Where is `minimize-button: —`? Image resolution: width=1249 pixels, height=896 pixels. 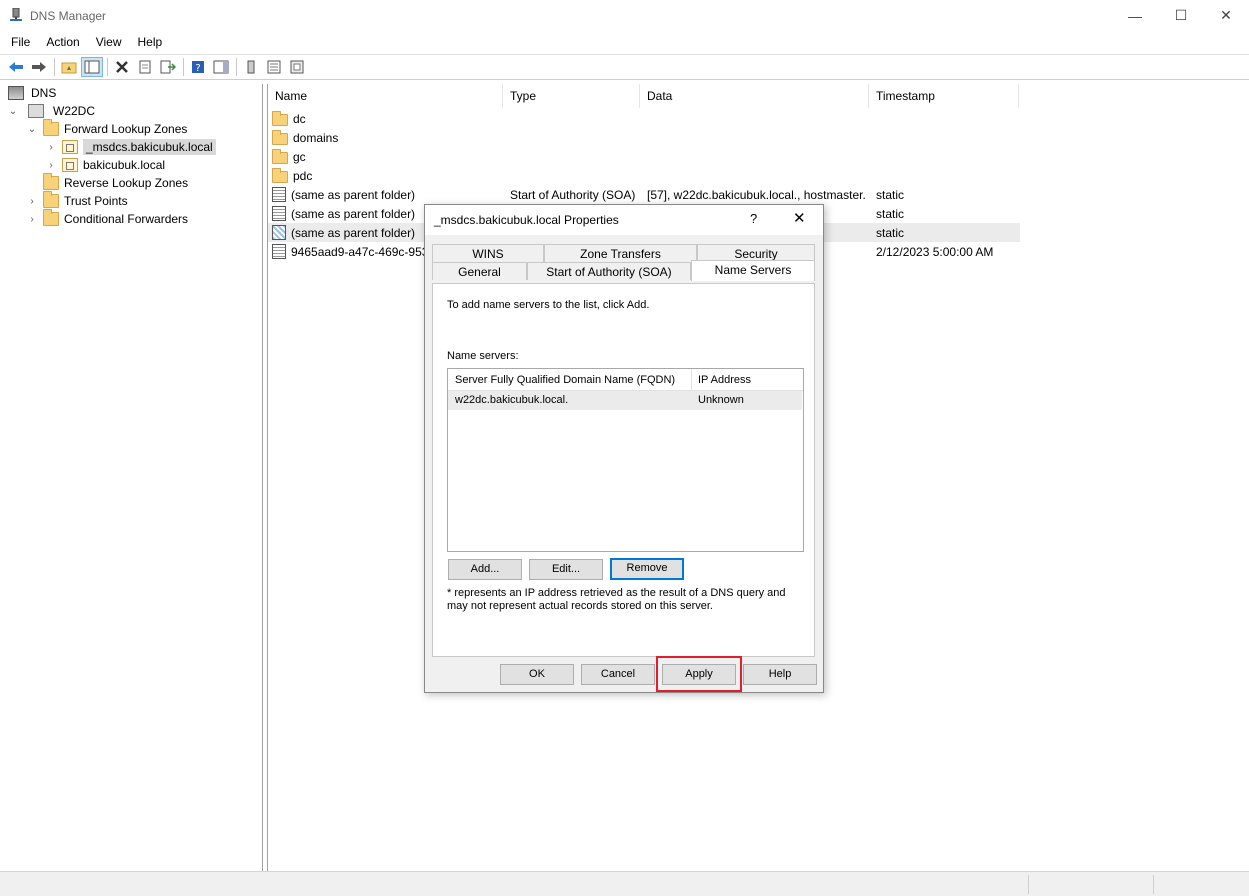
minimize-button: — is located at coordinates (1135, 15).